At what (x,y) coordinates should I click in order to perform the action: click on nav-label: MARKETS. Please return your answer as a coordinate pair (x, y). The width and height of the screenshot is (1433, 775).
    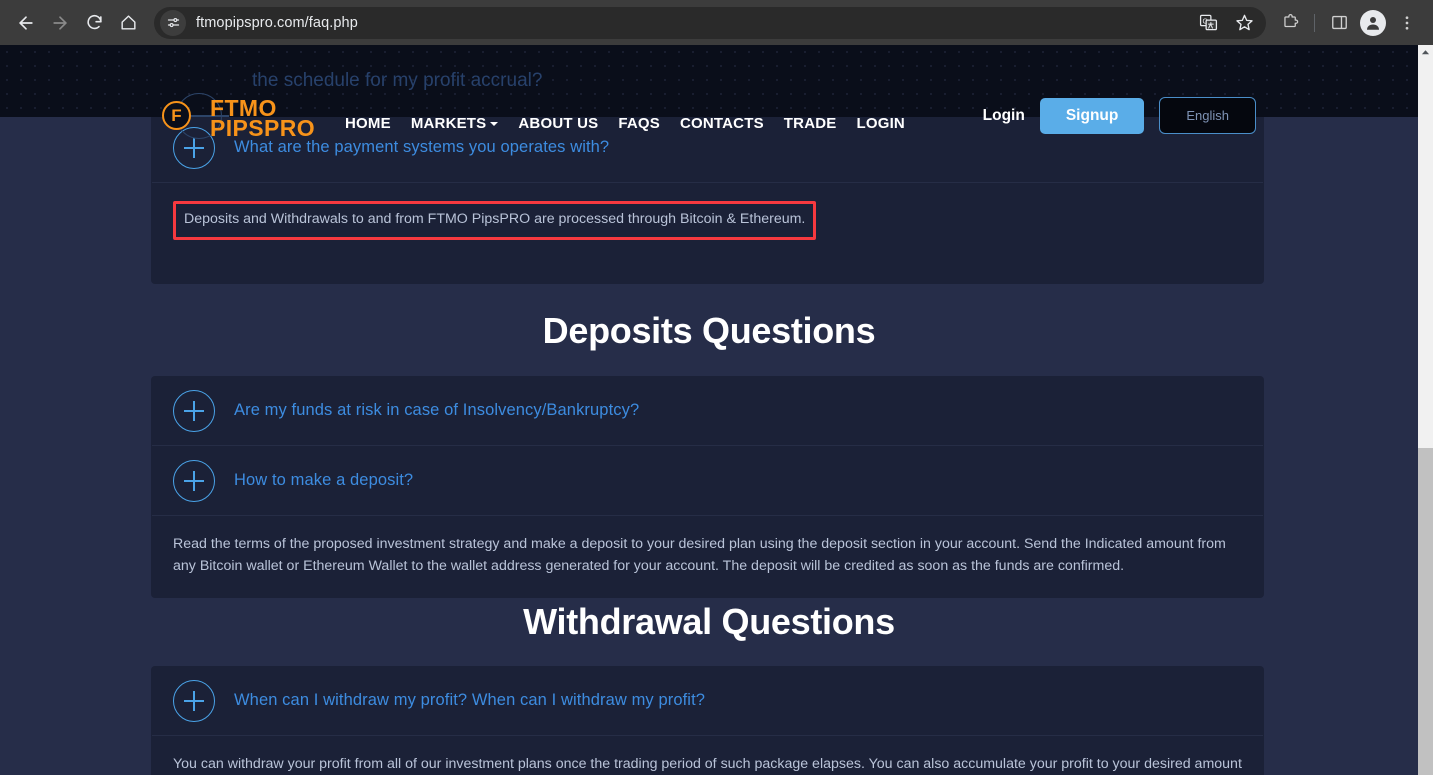
    Looking at the image, I should click on (448, 123).